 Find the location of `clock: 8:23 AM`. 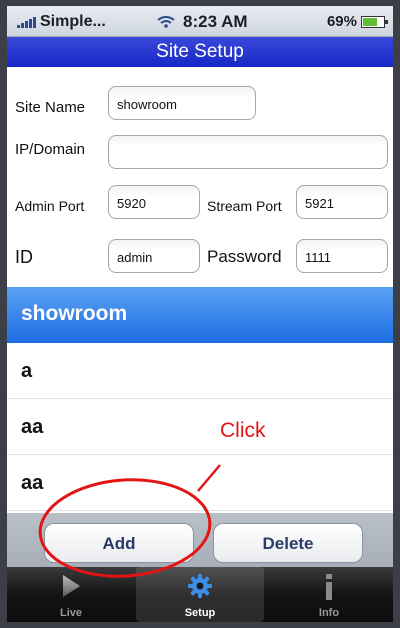

clock: 8:23 AM is located at coordinates (215, 21).